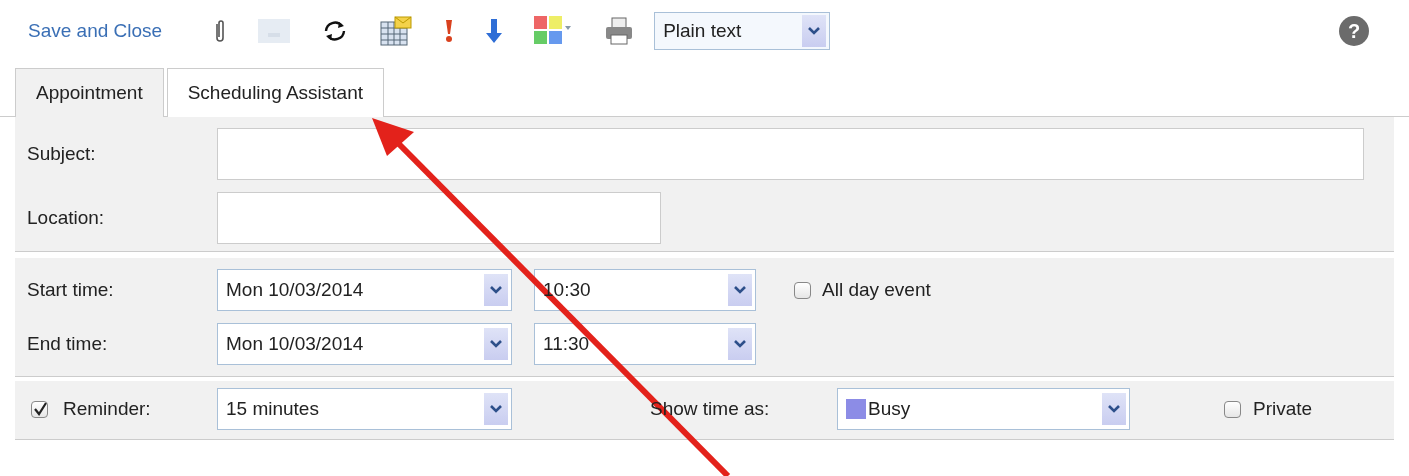 The width and height of the screenshot is (1409, 476). What do you see at coordinates (275, 92) in the screenshot?
I see `tab: Scheduling Assistant` at bounding box center [275, 92].